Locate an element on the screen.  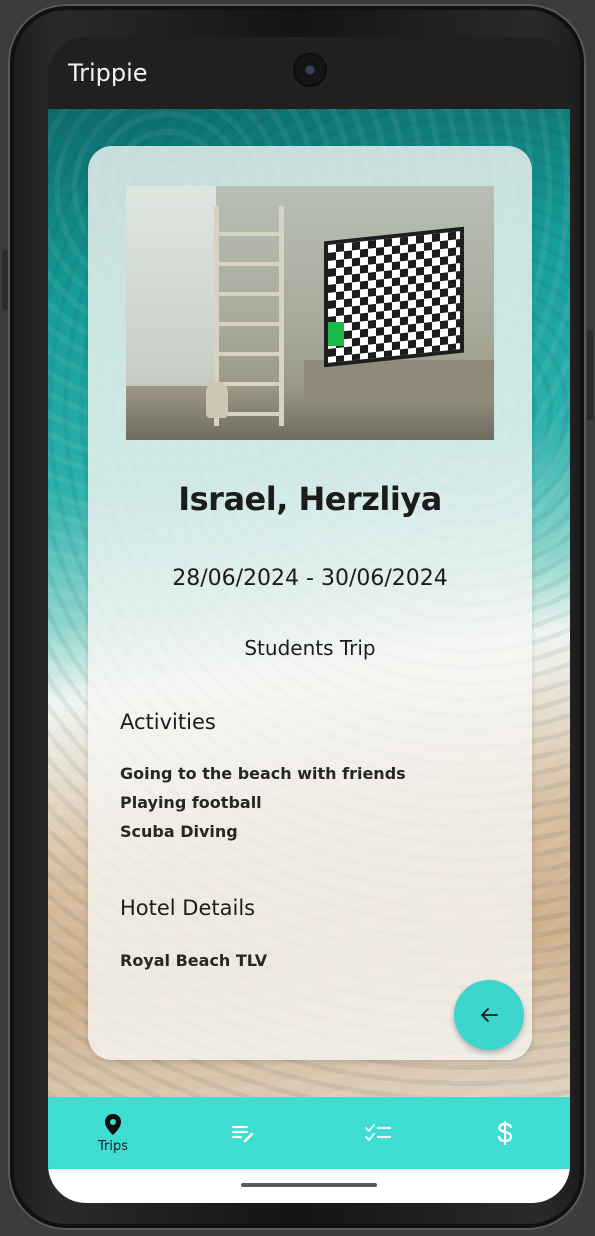
back-fab-button is located at coordinates (489, 1015).